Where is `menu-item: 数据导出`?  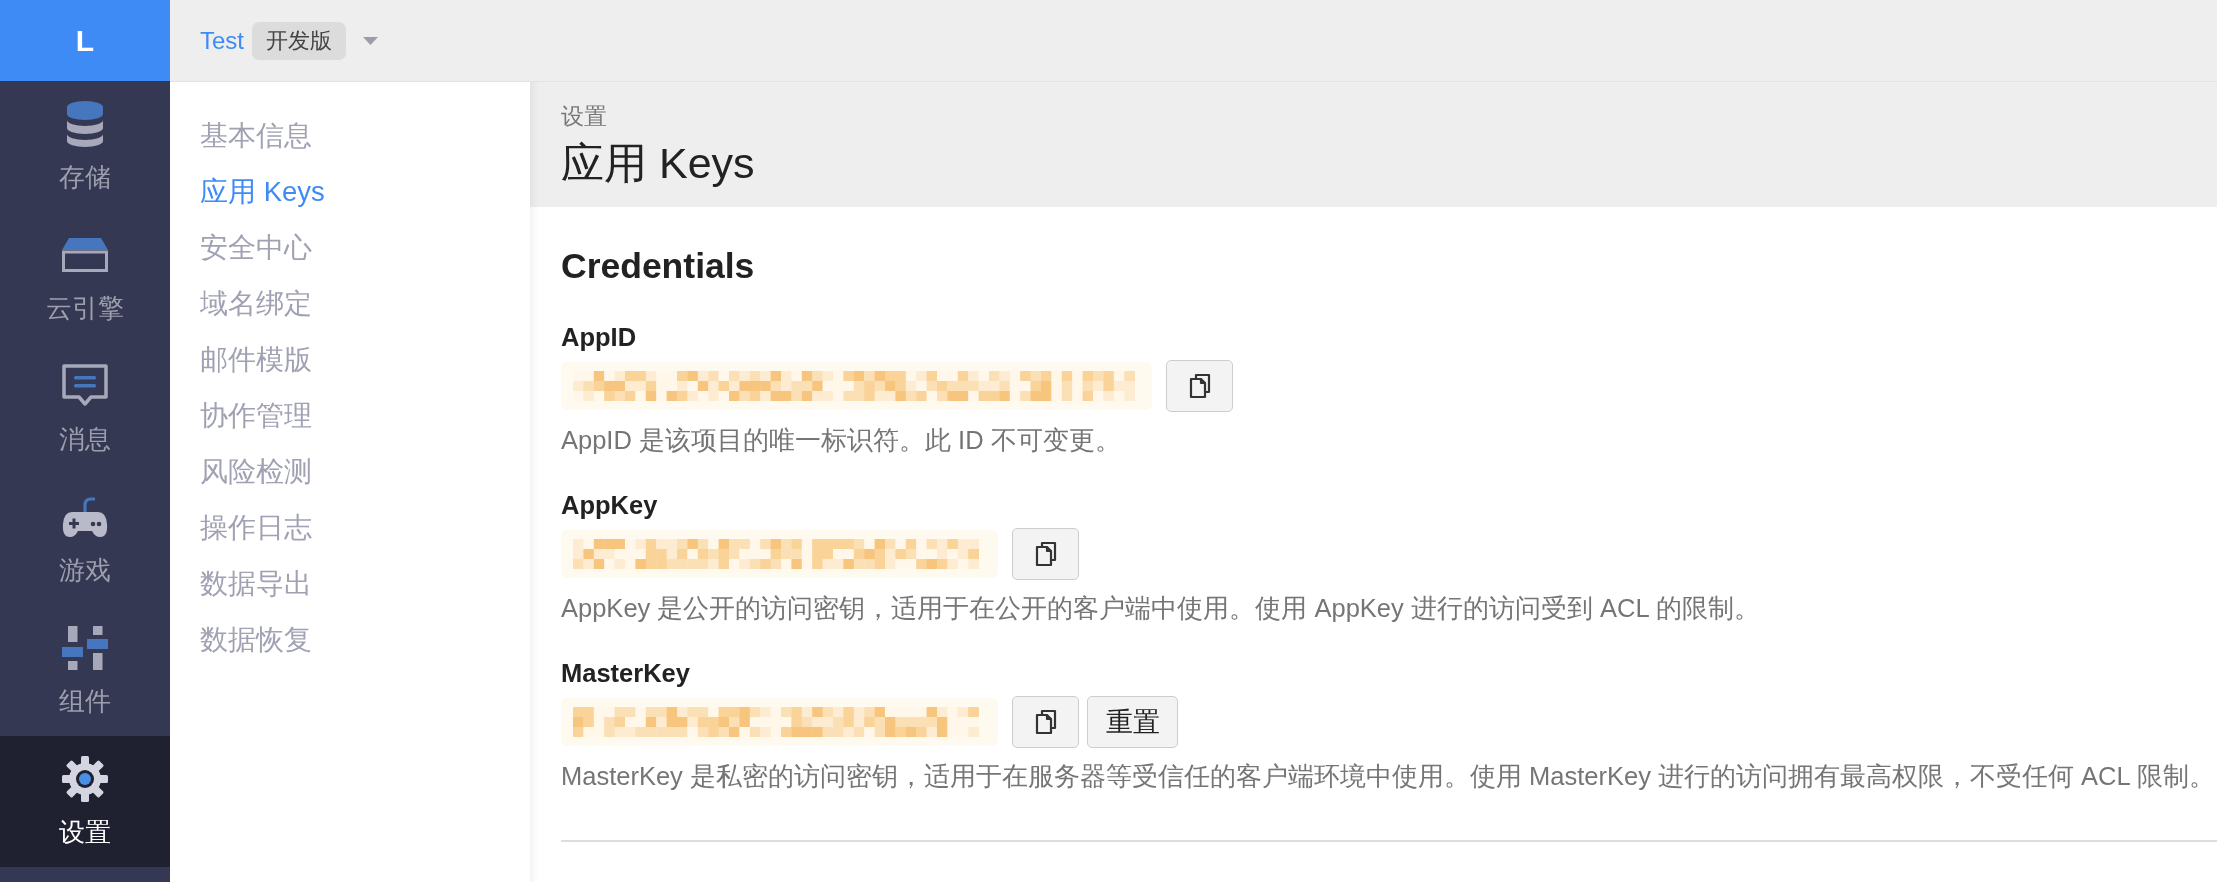 menu-item: 数据导出 is located at coordinates (256, 584).